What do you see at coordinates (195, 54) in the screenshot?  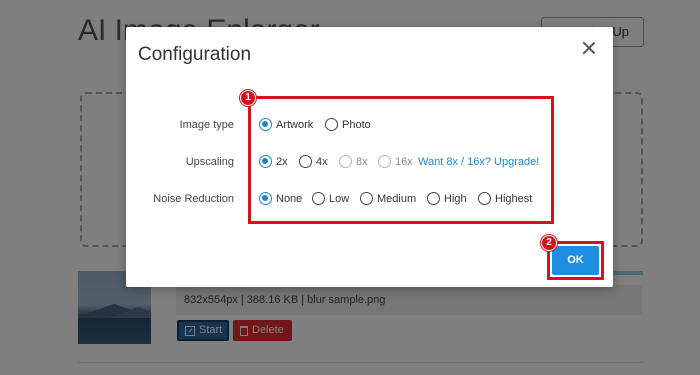 I see `dialog-title: Configuration` at bounding box center [195, 54].